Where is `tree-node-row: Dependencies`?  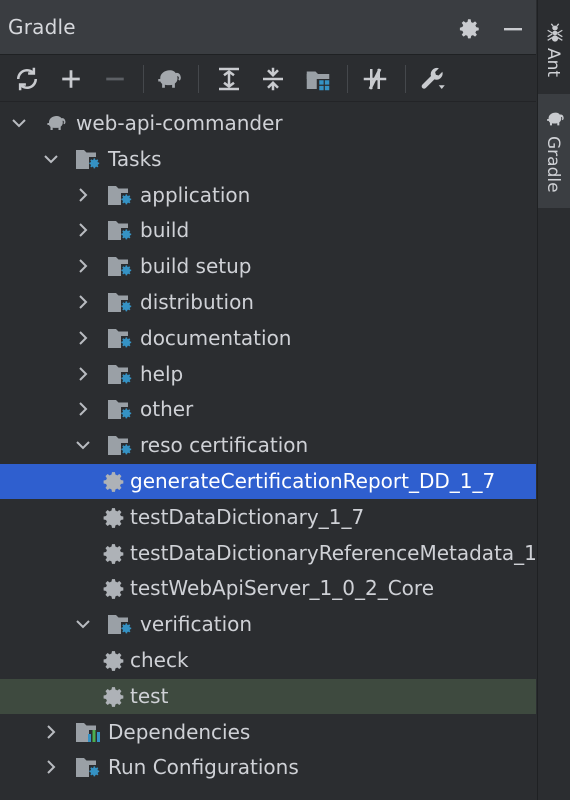 tree-node-row: Dependencies is located at coordinates (268, 732).